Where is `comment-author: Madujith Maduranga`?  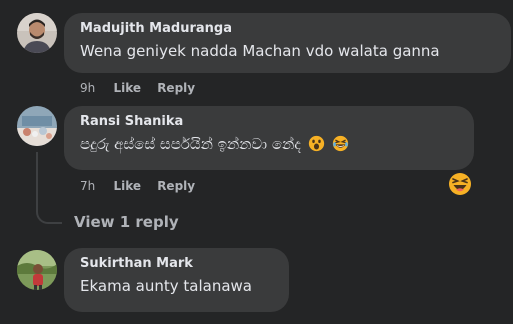 comment-author: Madujith Maduranga is located at coordinates (289, 29).